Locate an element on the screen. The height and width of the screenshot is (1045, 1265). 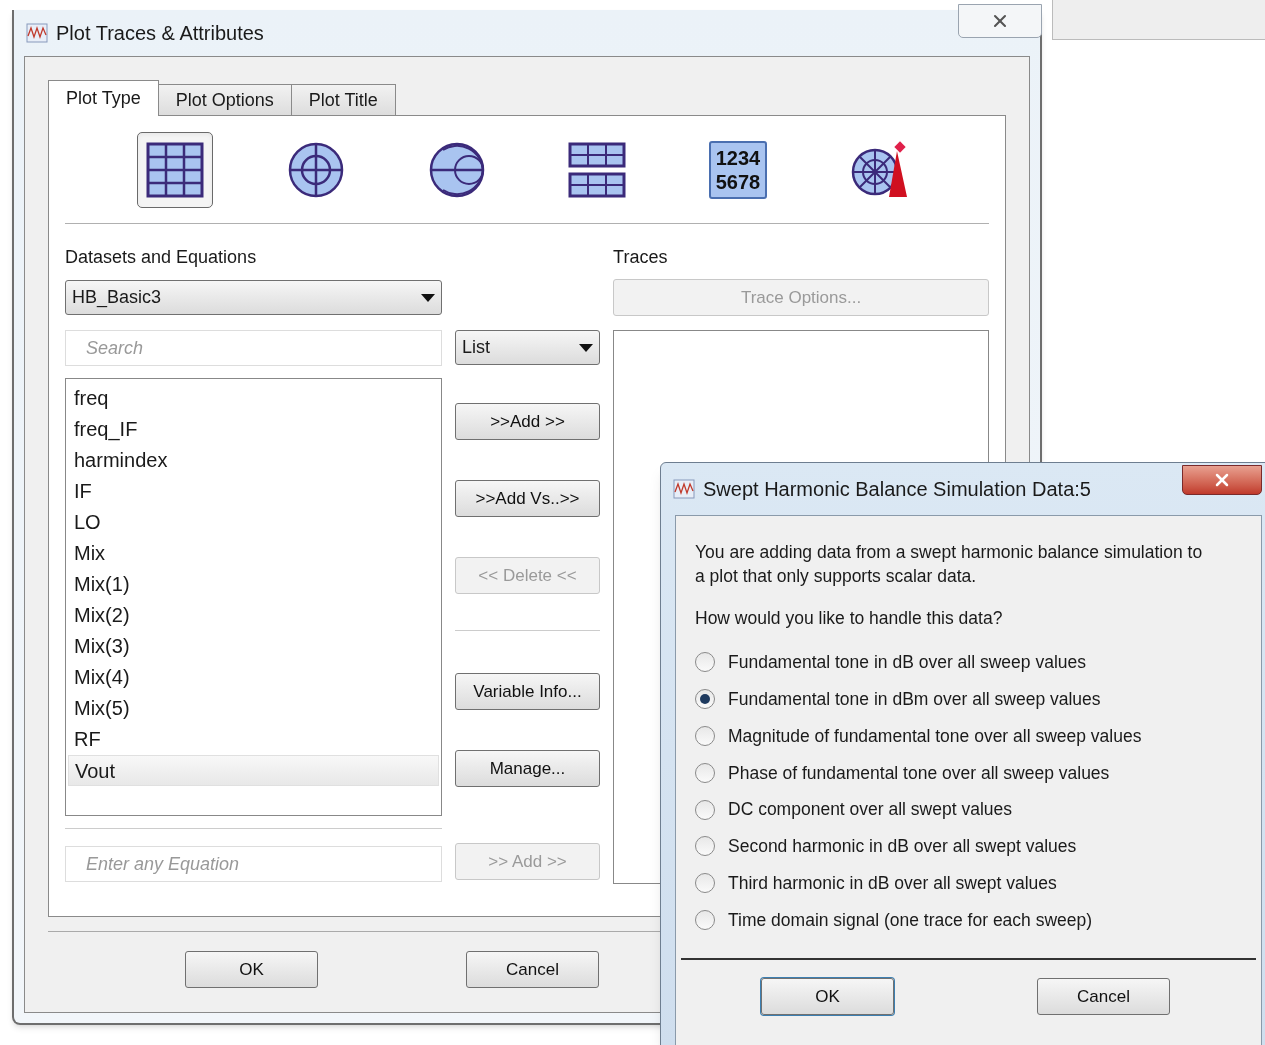
radio-option: Second harmonic in dB over all swept values is located at coordinates (968, 846).